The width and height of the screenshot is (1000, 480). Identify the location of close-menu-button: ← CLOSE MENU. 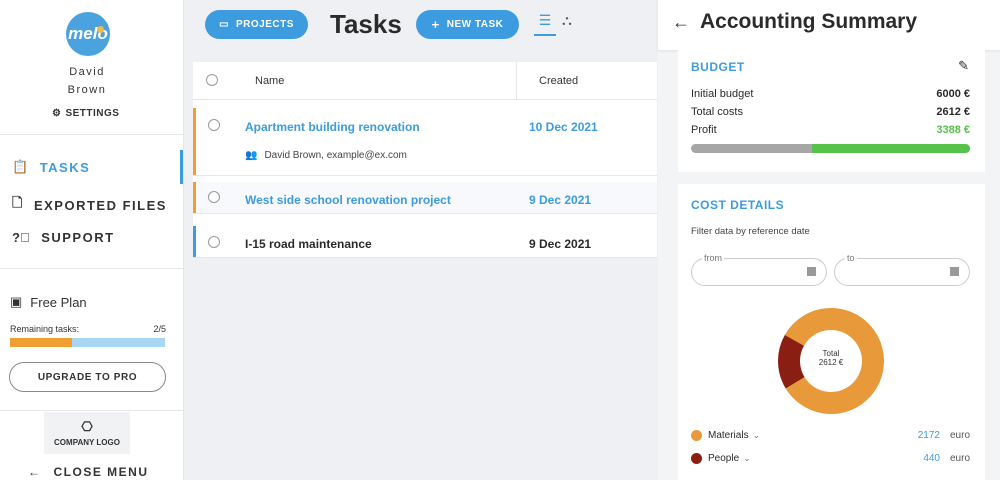
(88, 472).